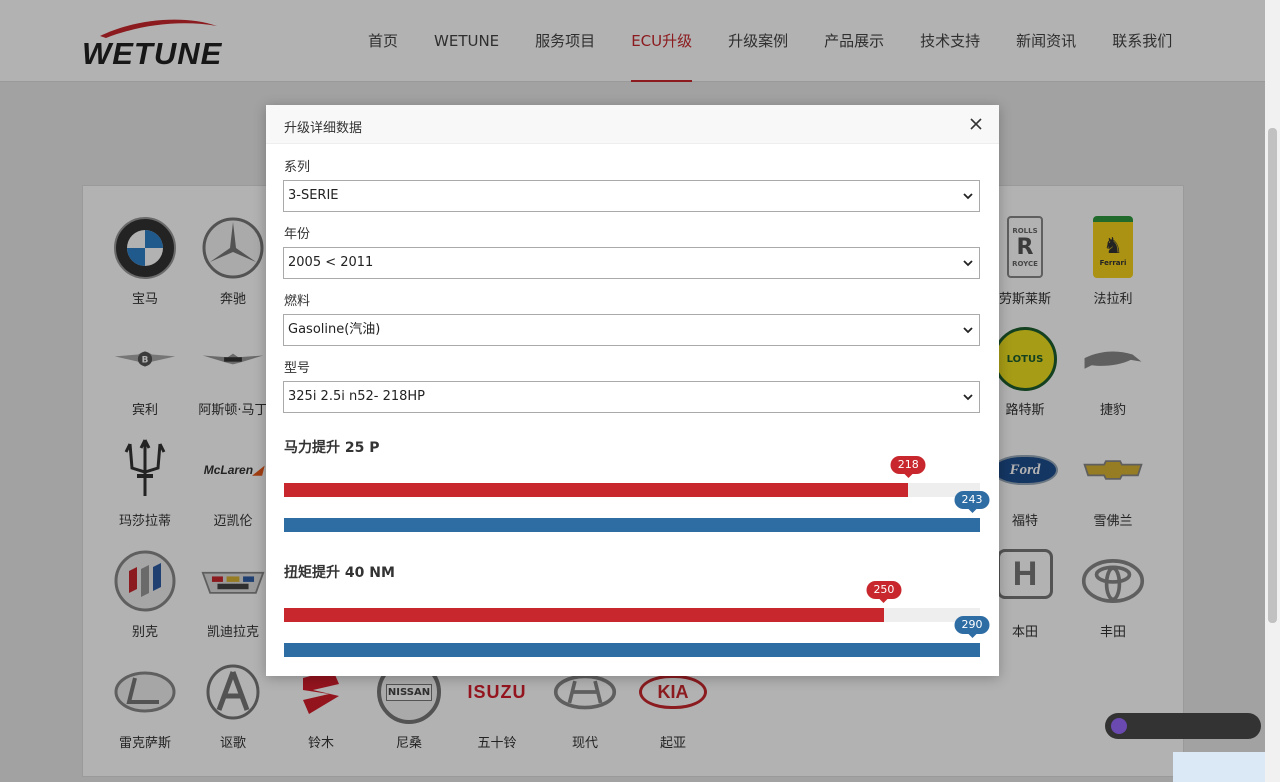  I want to click on power-before-badge: 218, so click(908, 467).